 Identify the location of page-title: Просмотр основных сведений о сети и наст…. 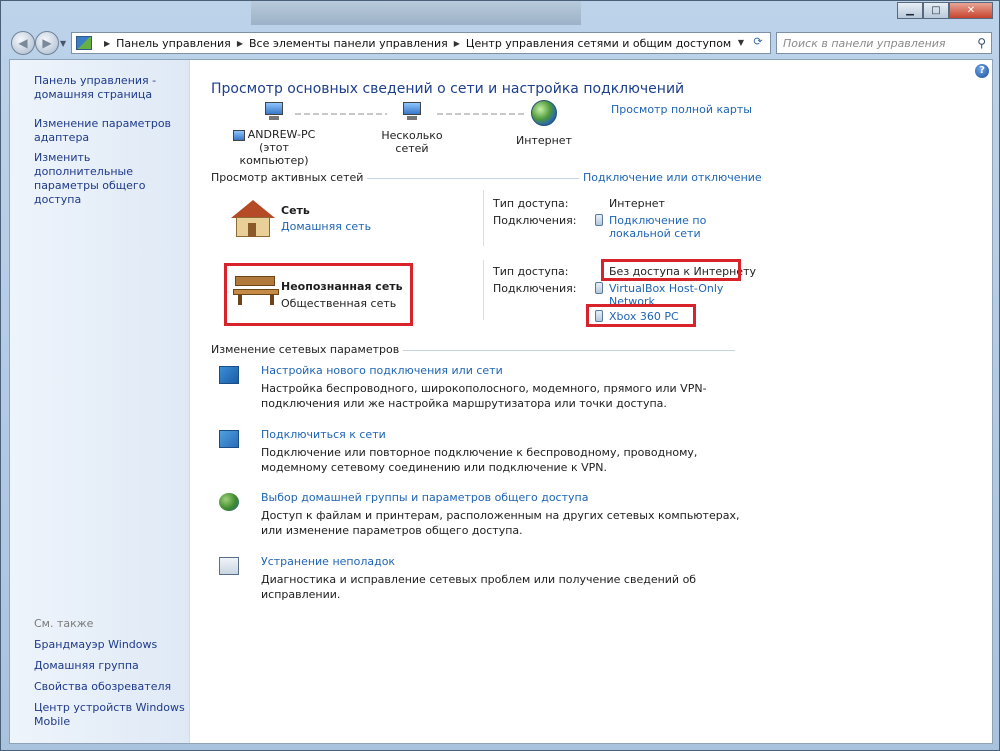
(448, 89).